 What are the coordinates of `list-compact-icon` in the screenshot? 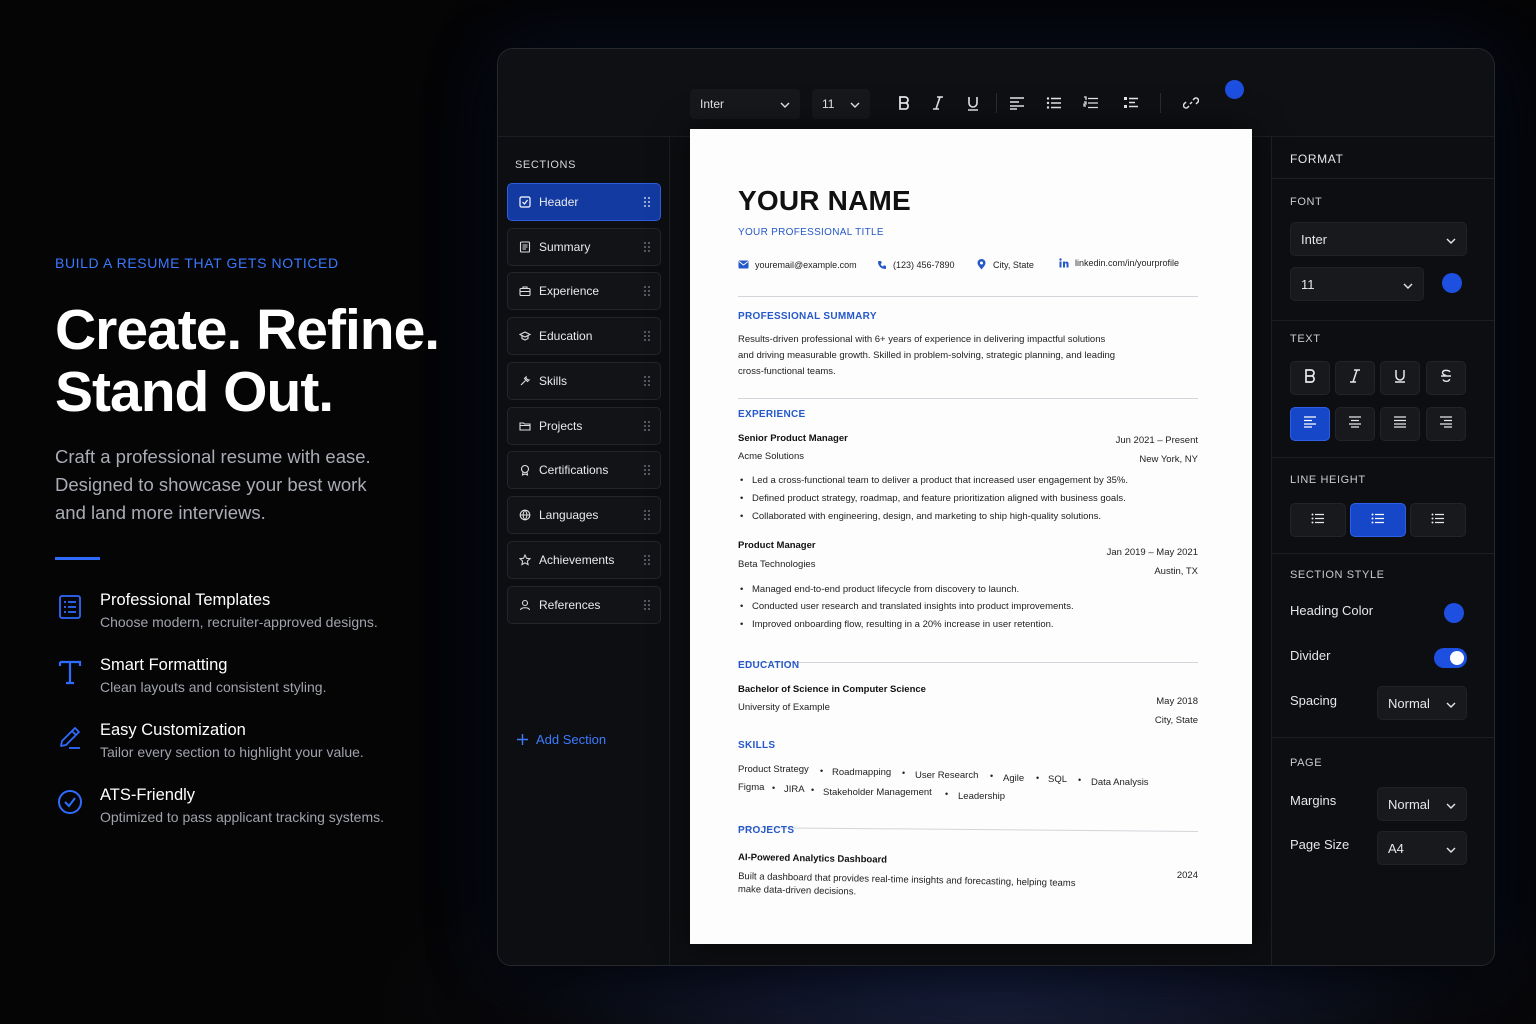 It's located at (1318, 520).